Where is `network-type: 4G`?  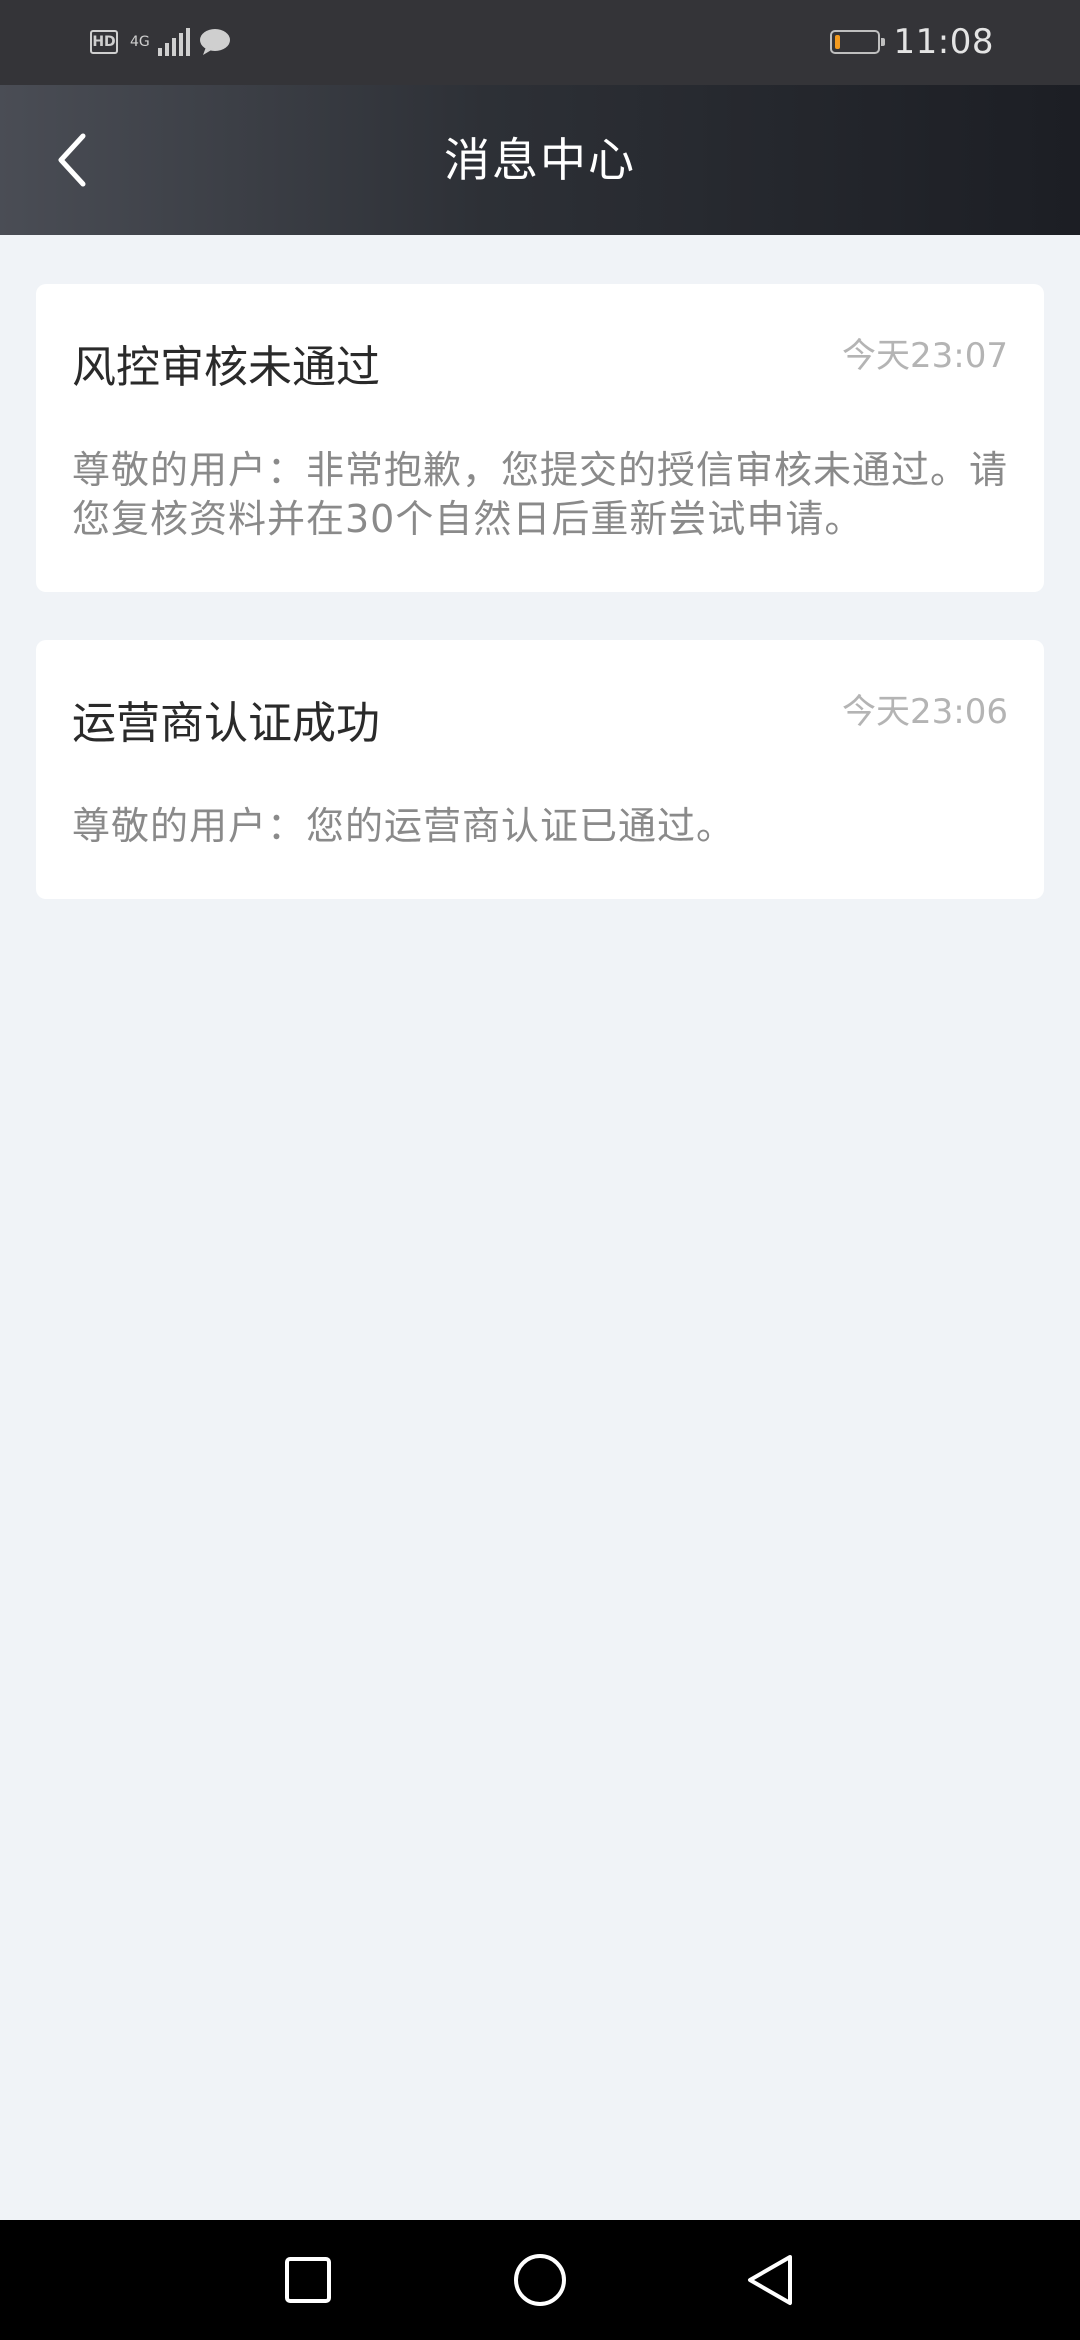
network-type: 4G is located at coordinates (140, 41).